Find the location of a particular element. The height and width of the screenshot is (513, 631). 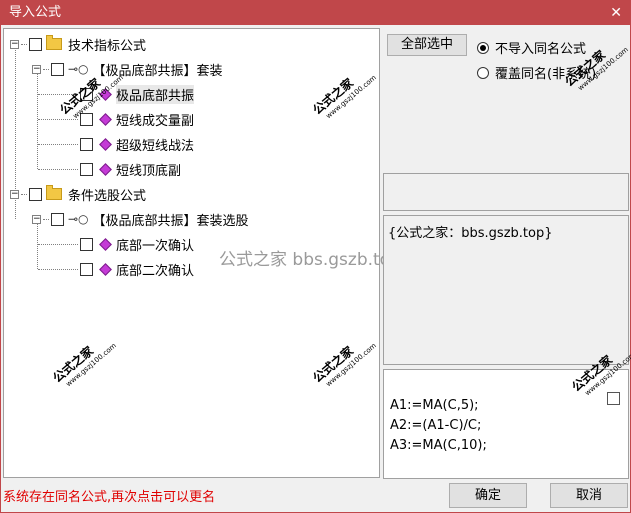

cancel-button: 取消 is located at coordinates (589, 495).